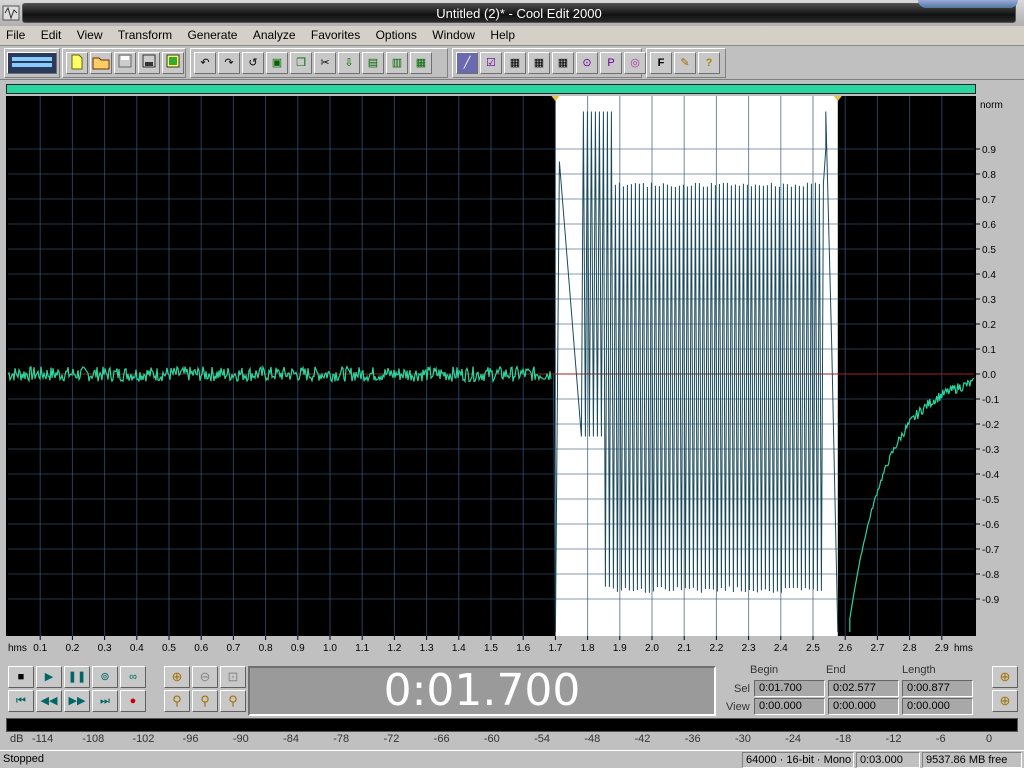 This screenshot has height=768, width=1024. What do you see at coordinates (373, 63) in the screenshot?
I see `paste-new-icon: ▤` at bounding box center [373, 63].